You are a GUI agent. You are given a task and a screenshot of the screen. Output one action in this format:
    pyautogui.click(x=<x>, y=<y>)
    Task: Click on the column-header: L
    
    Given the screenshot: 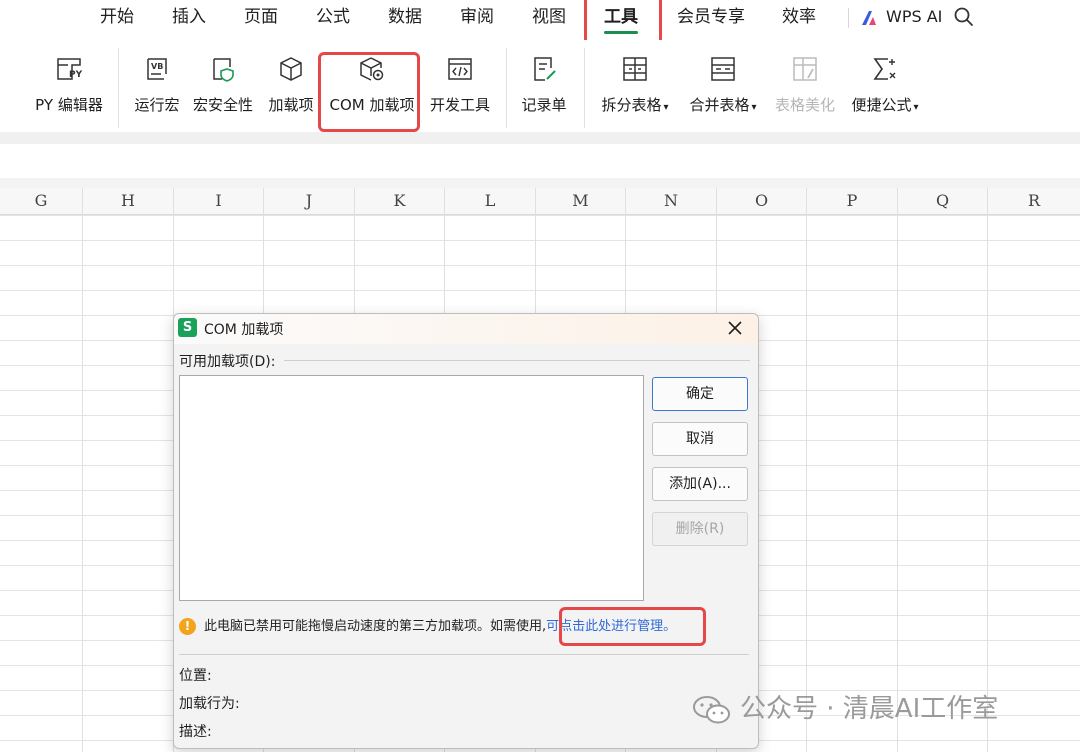 What is the action you would take?
    pyautogui.click(x=490, y=201)
    